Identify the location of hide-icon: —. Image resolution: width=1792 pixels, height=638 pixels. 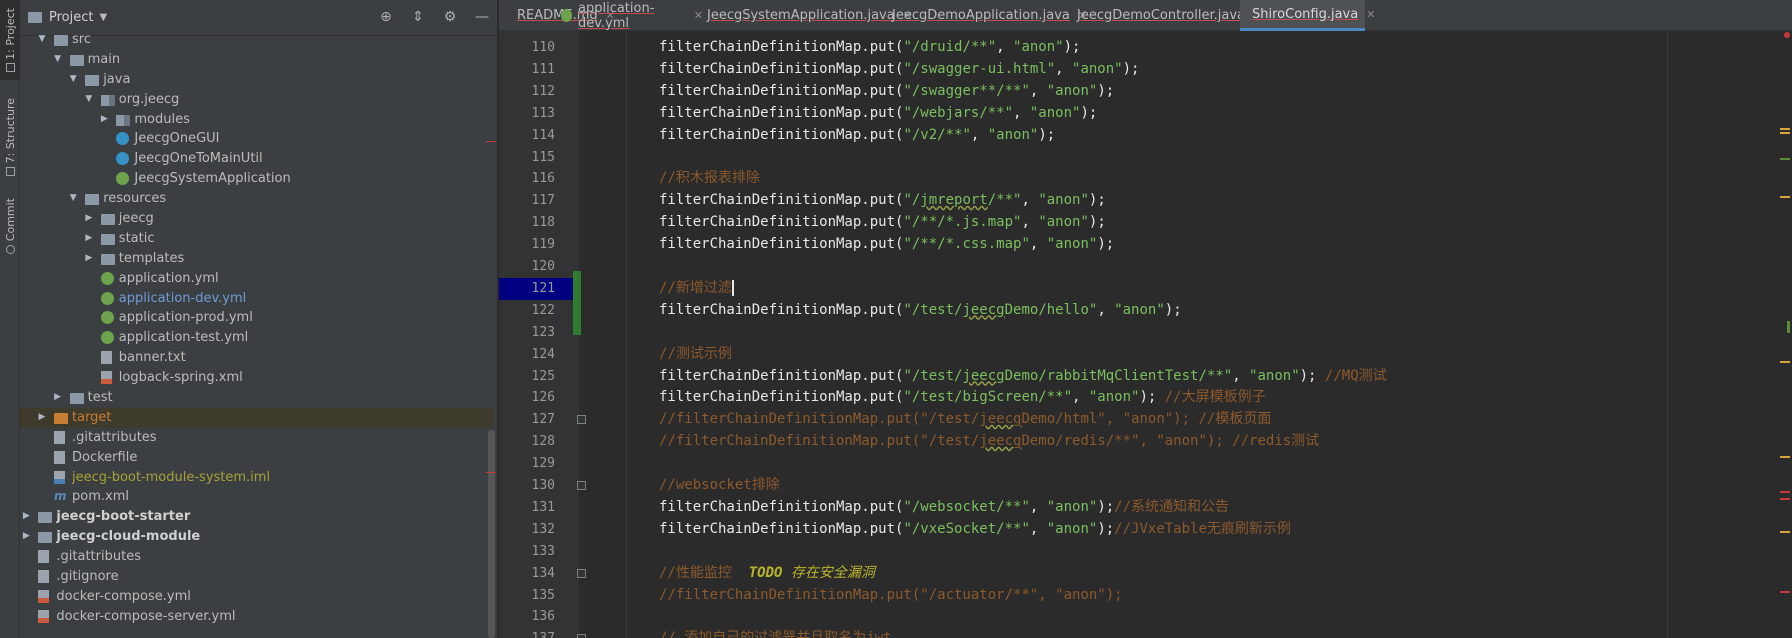
(482, 17).